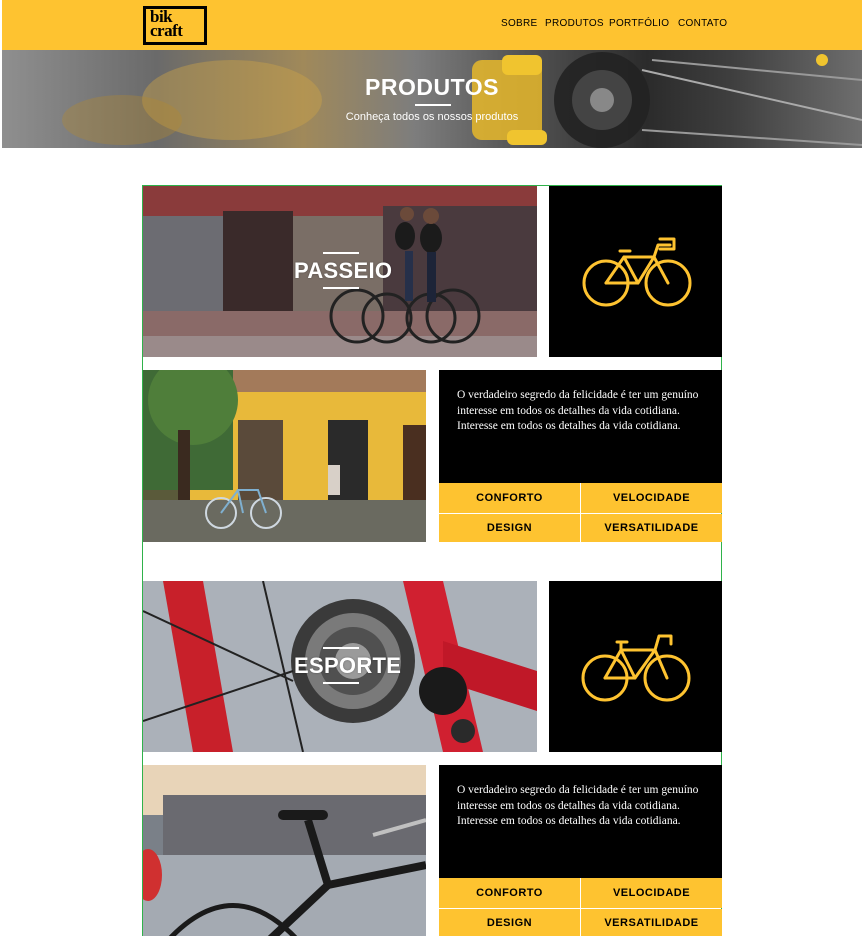 The image size is (864, 936). Describe the element at coordinates (574, 23) in the screenshot. I see `nav-link-produtos: PRODUTOS` at that location.